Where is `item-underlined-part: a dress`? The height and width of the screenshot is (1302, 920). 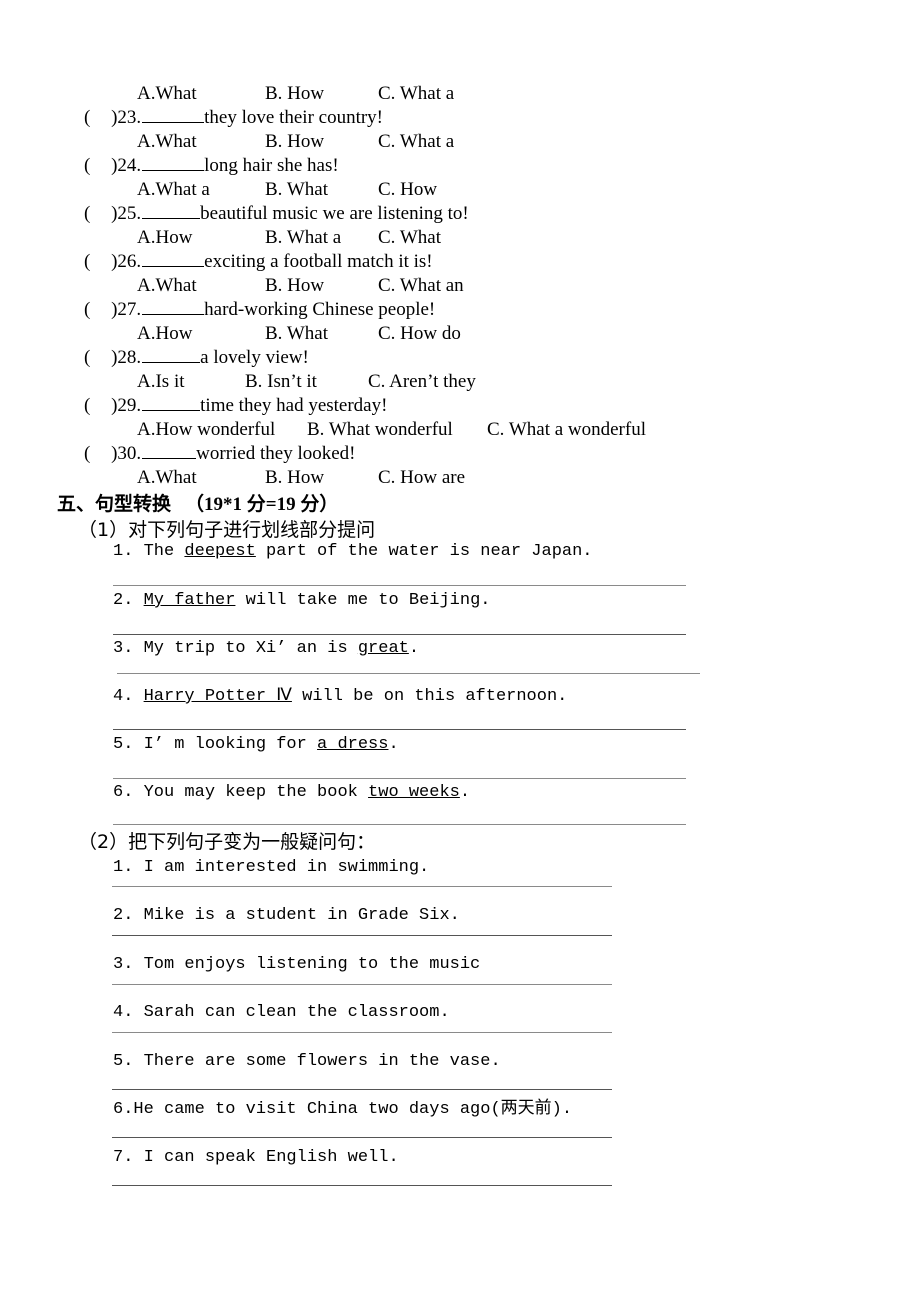 item-underlined-part: a dress is located at coordinates (353, 744).